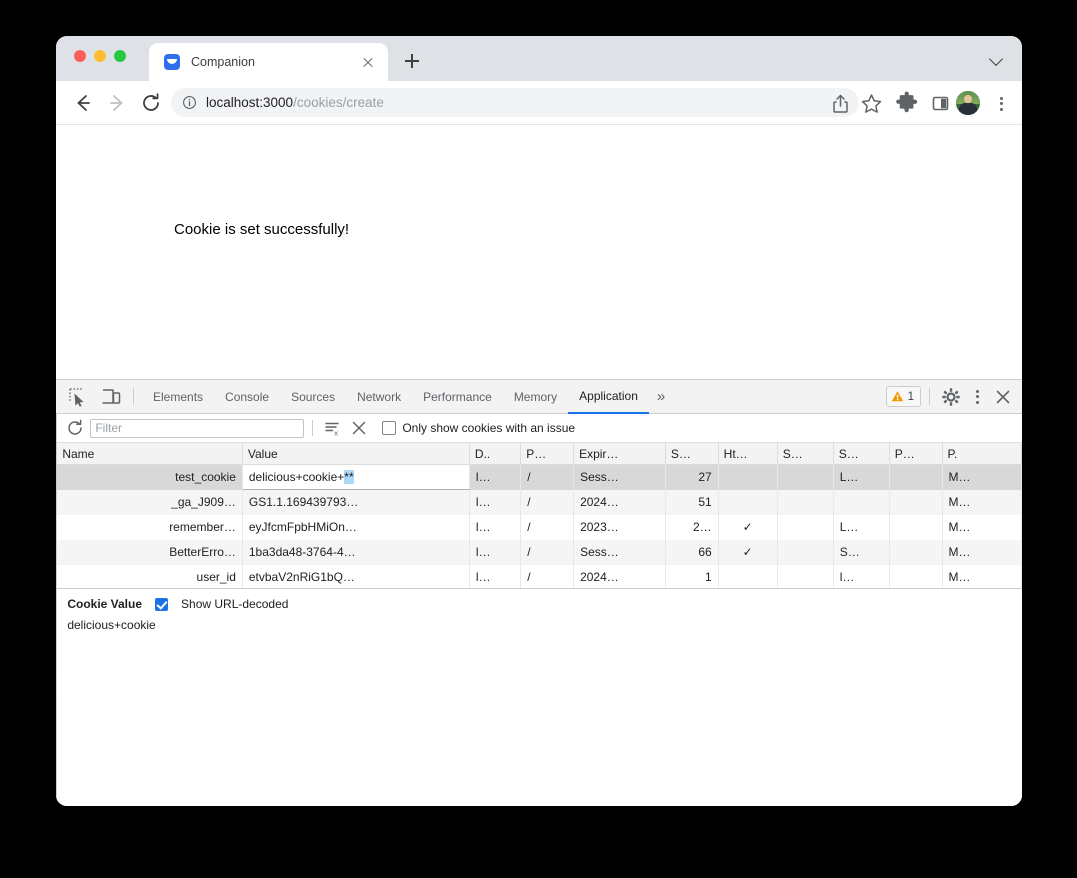  I want to click on cell-name: test_cookie, so click(150, 477).